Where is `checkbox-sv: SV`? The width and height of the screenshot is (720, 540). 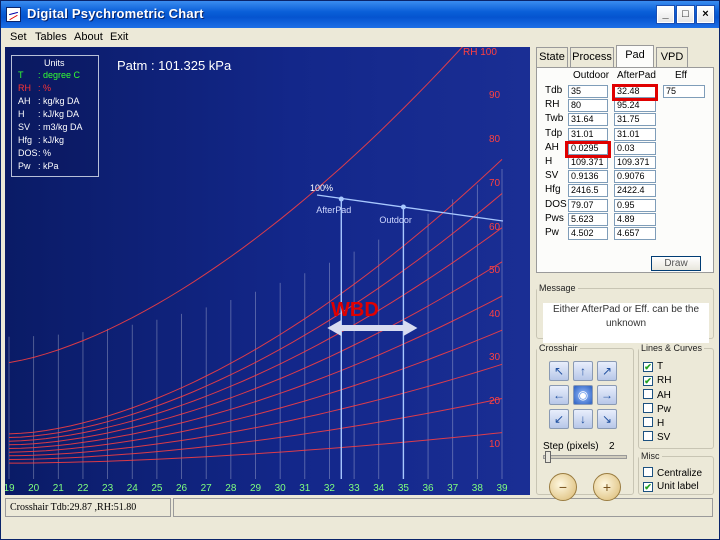 checkbox-sv: SV is located at coordinates (656, 437).